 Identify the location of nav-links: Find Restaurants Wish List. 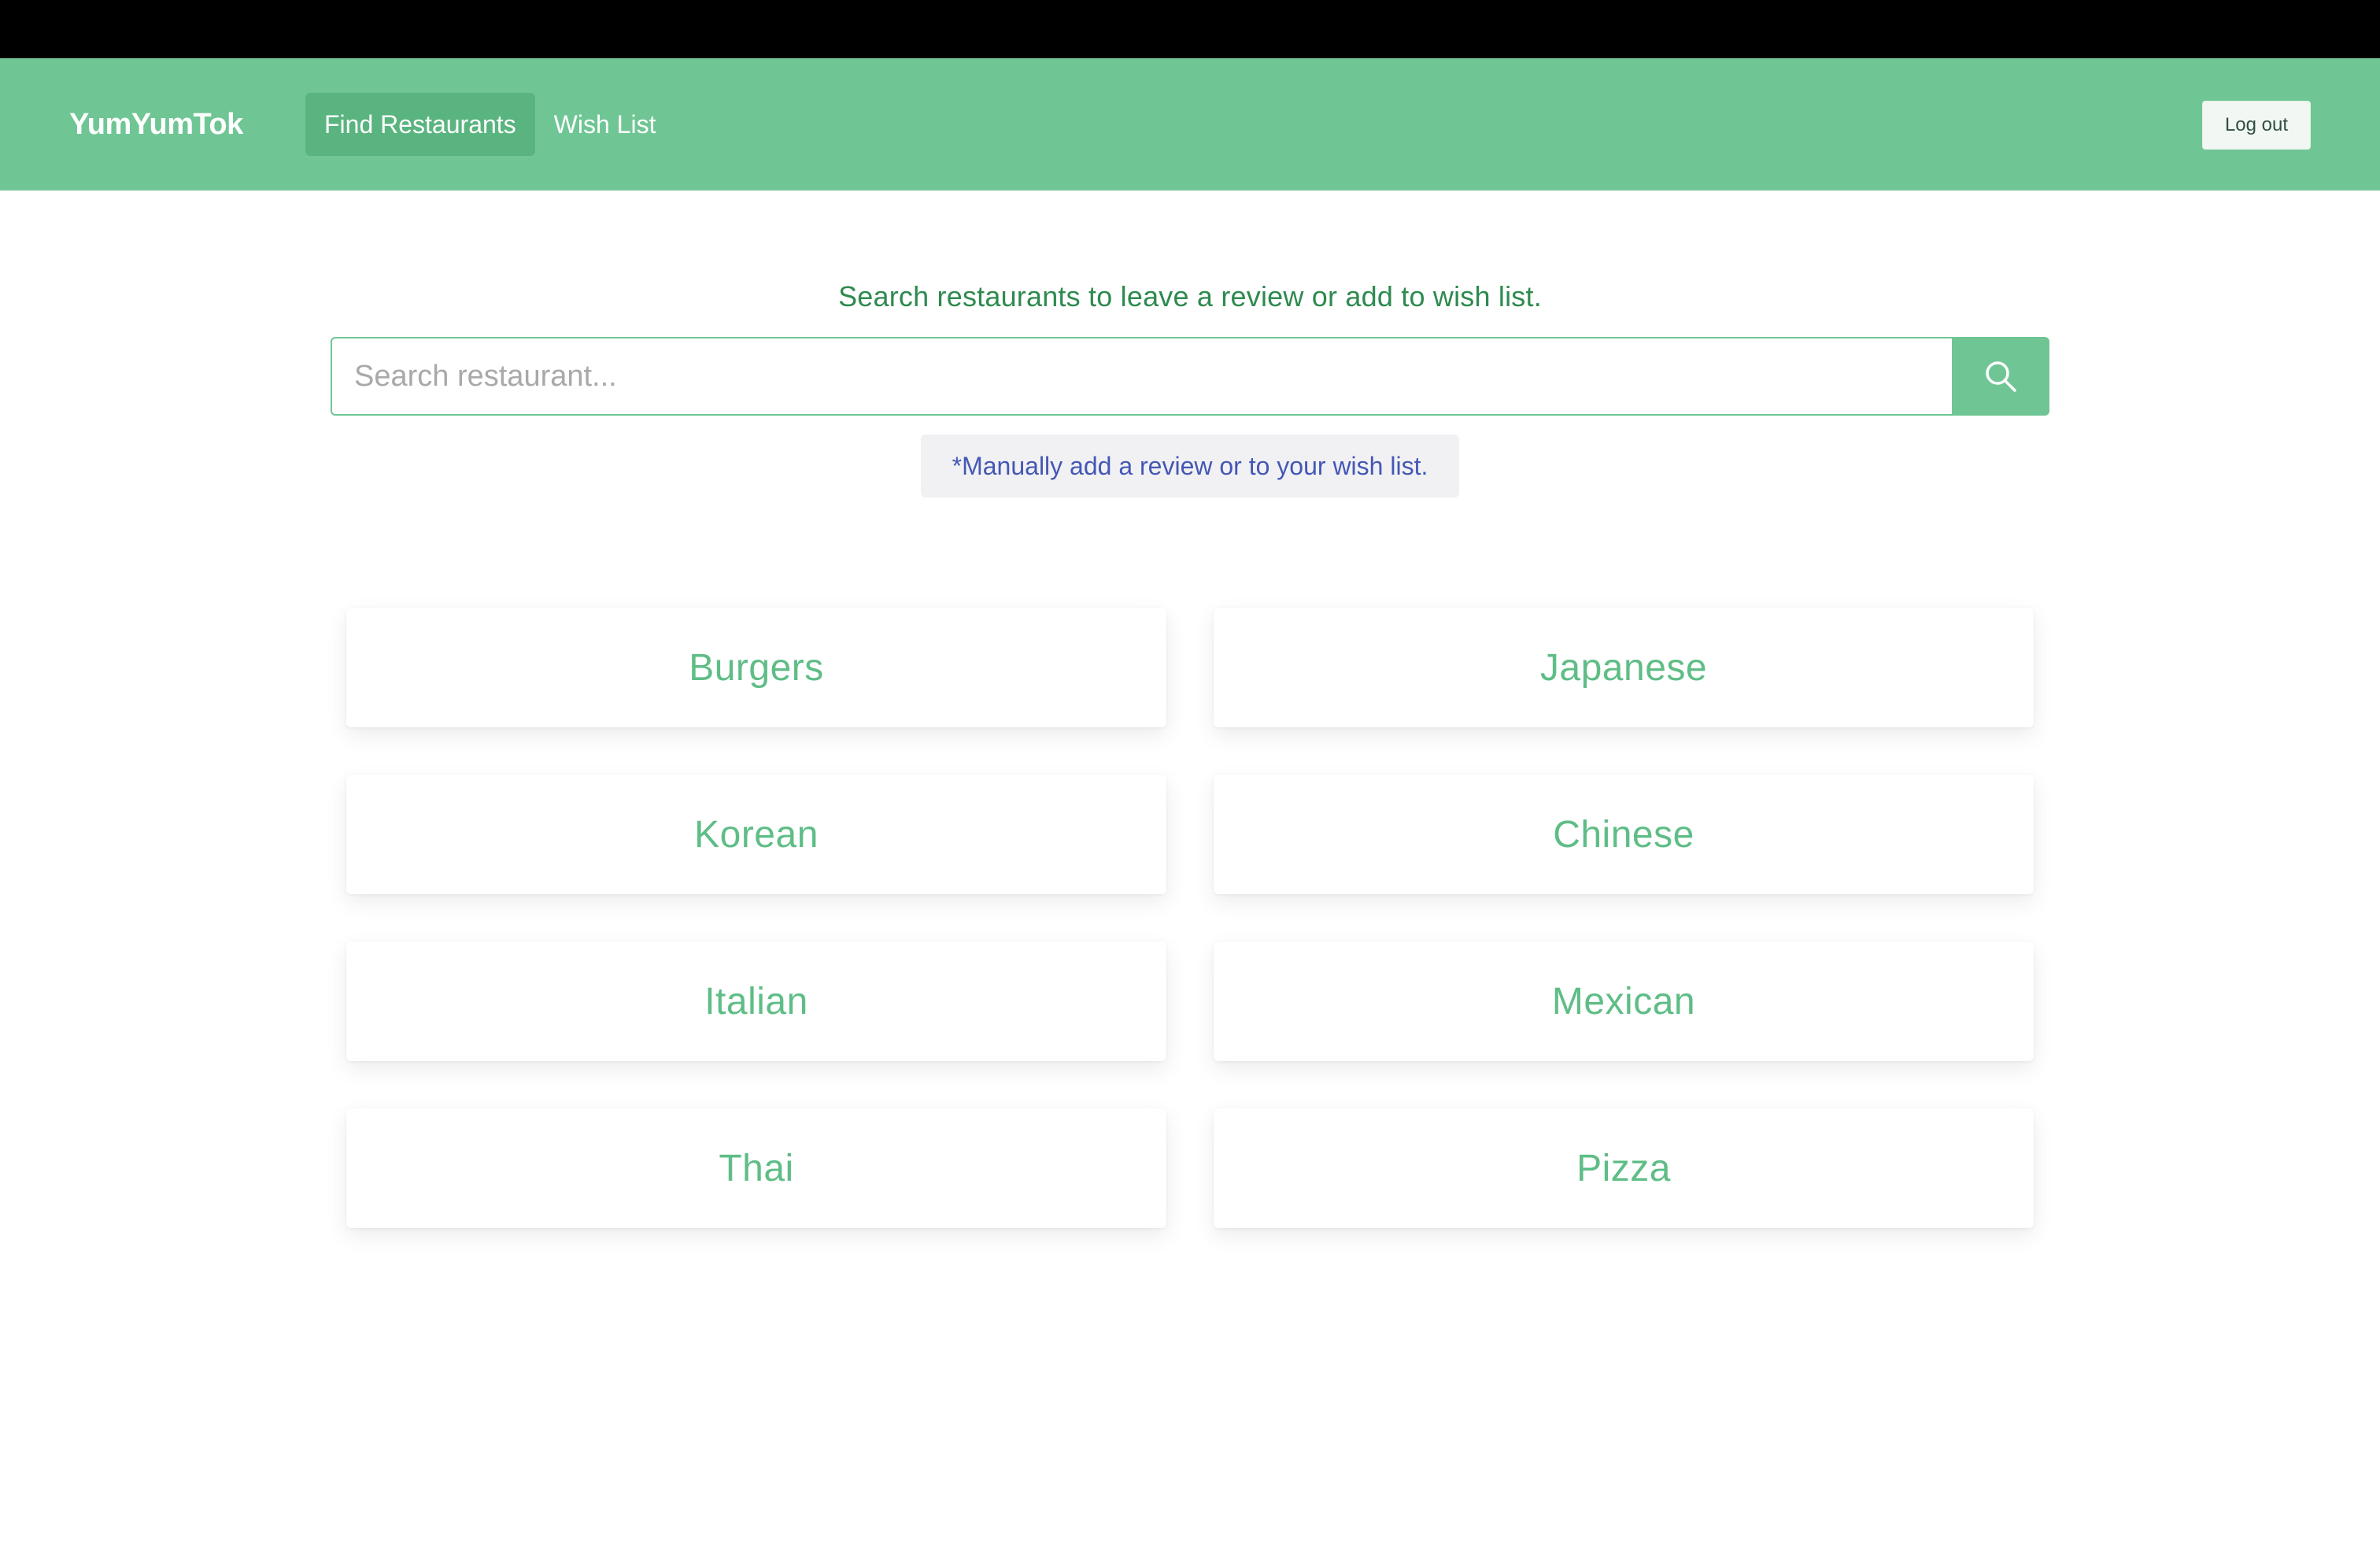
(489, 125).